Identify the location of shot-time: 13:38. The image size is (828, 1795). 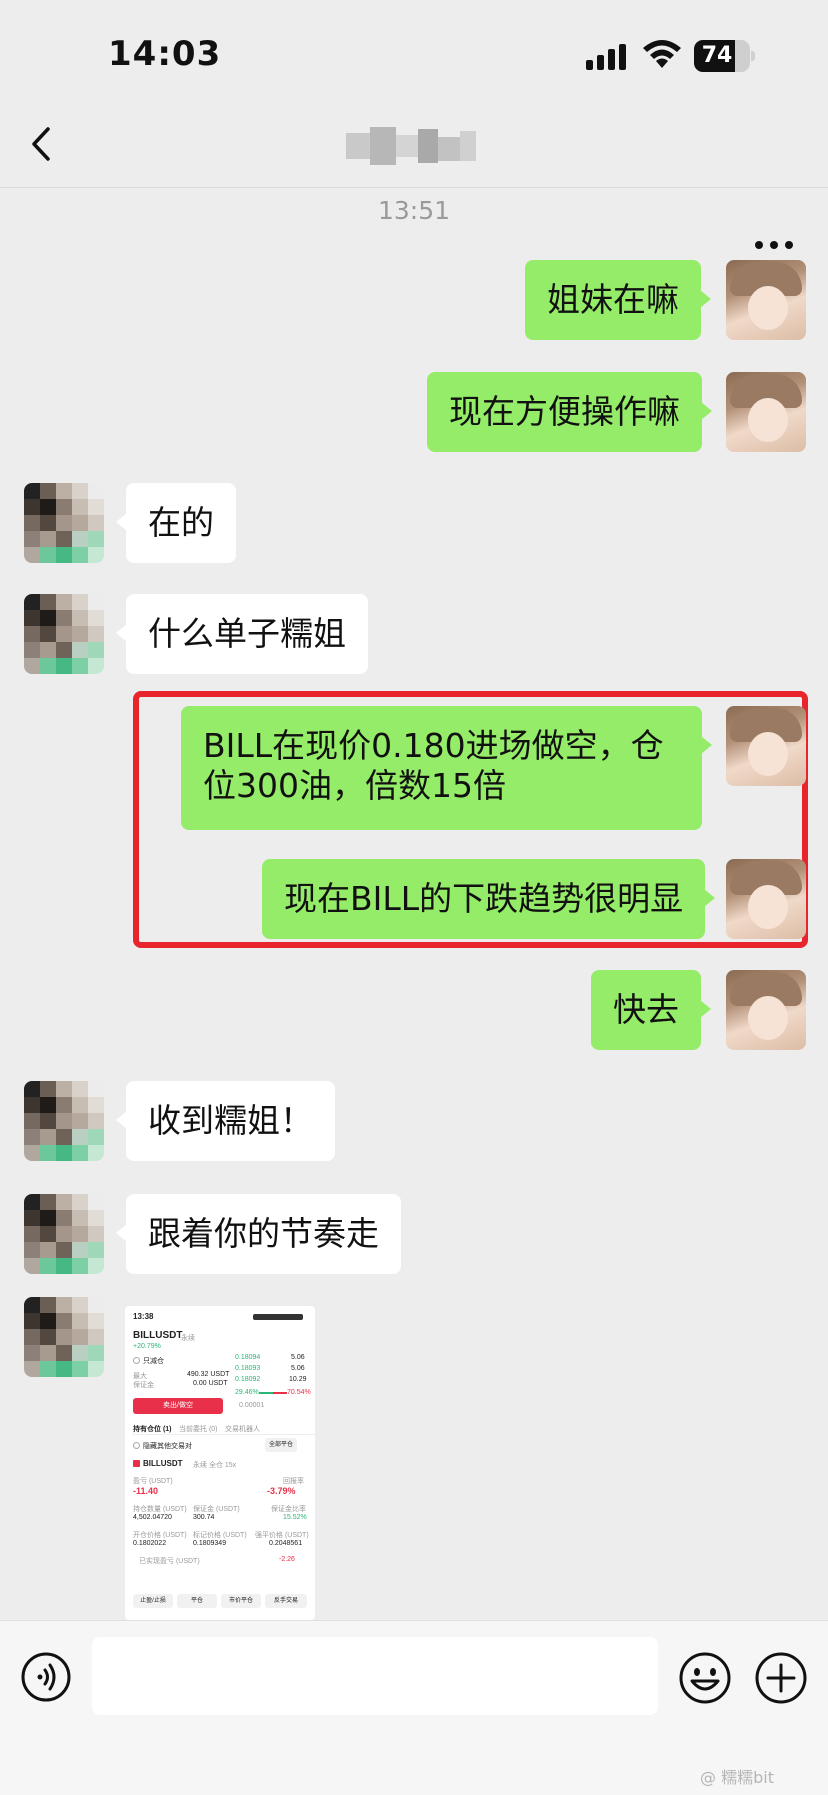
(143, 1316).